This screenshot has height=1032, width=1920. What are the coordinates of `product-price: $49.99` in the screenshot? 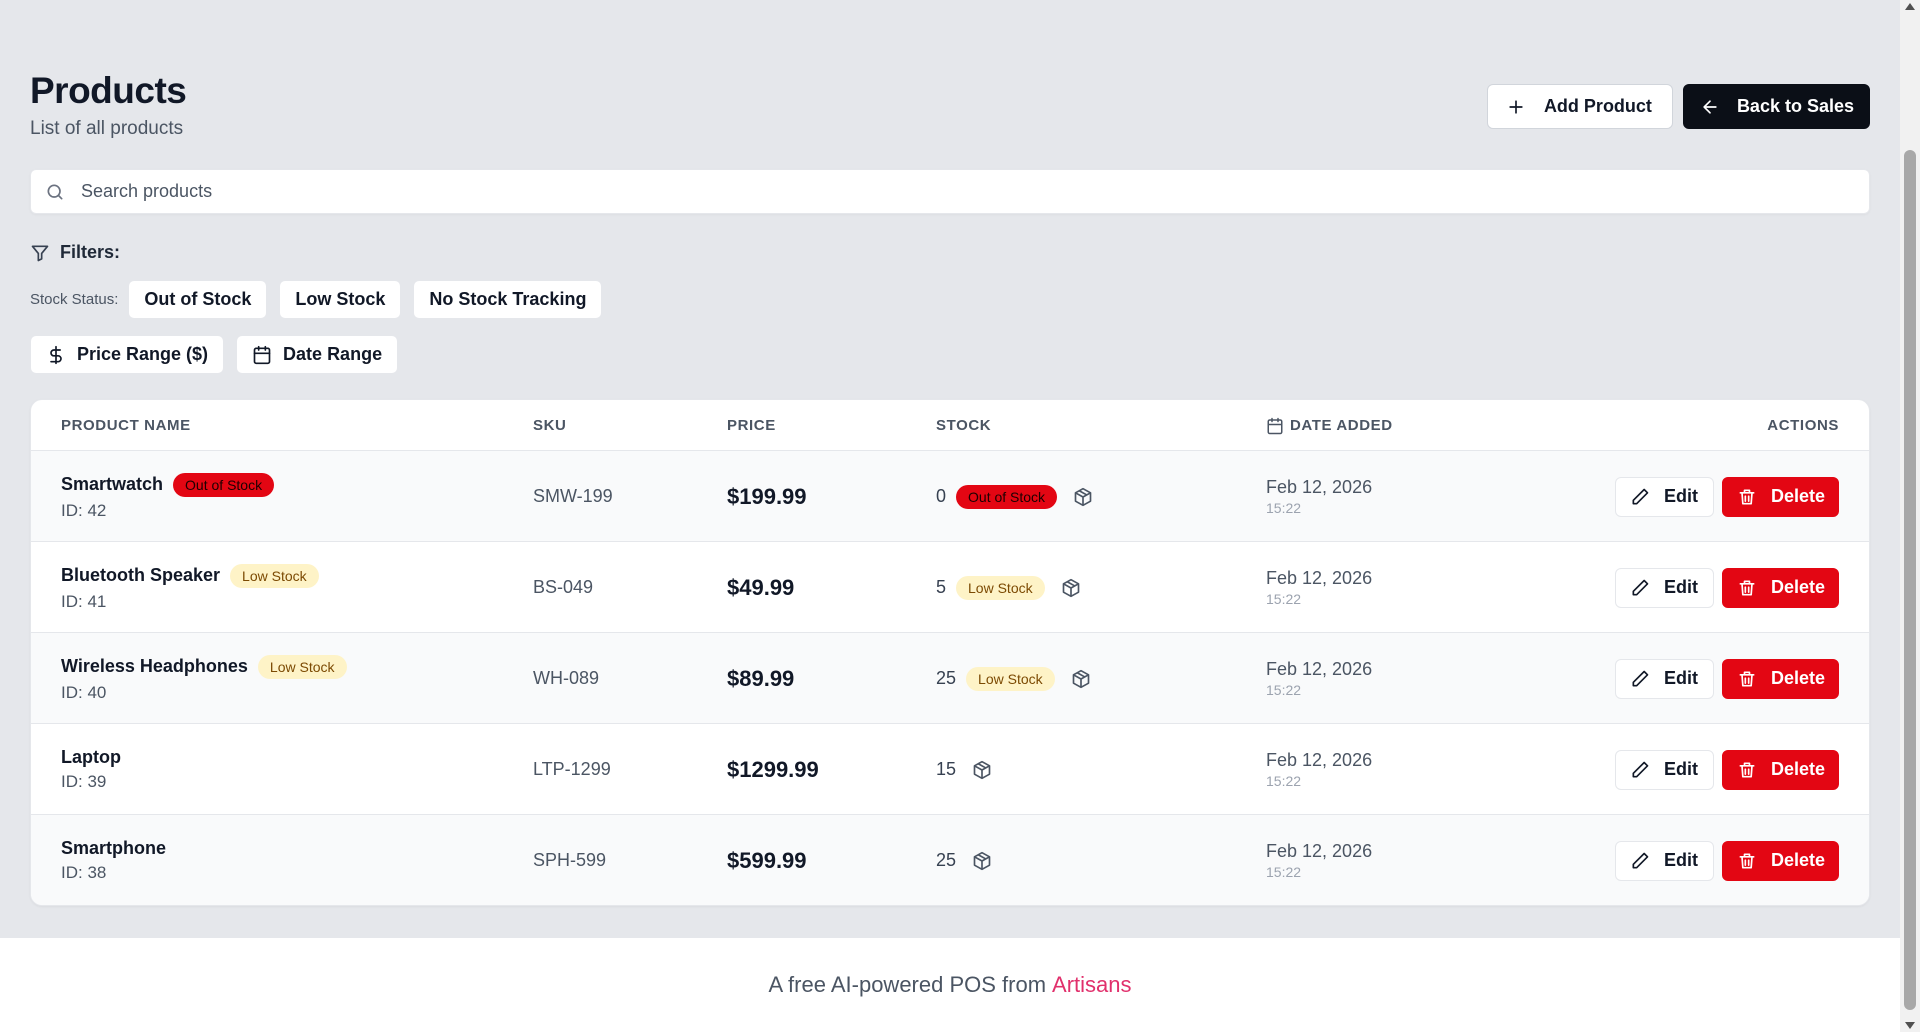 It's located at (761, 587).